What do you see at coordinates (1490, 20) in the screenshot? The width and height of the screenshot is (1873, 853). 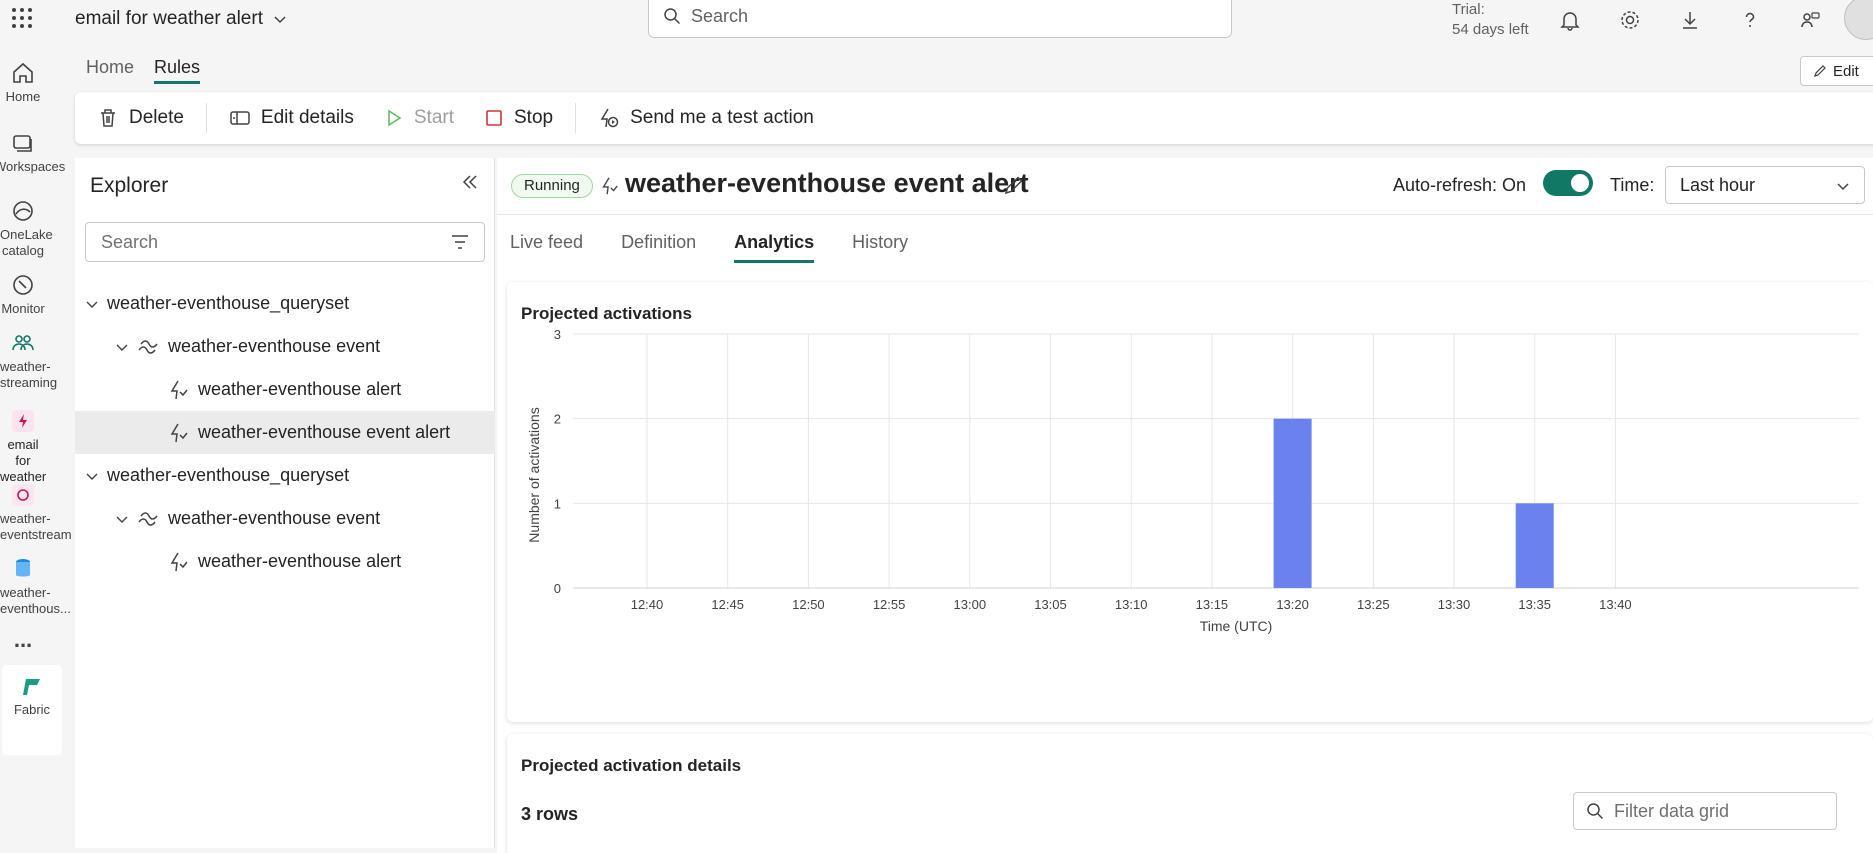 I see `trial-status: Trial: 54 days left` at bounding box center [1490, 20].